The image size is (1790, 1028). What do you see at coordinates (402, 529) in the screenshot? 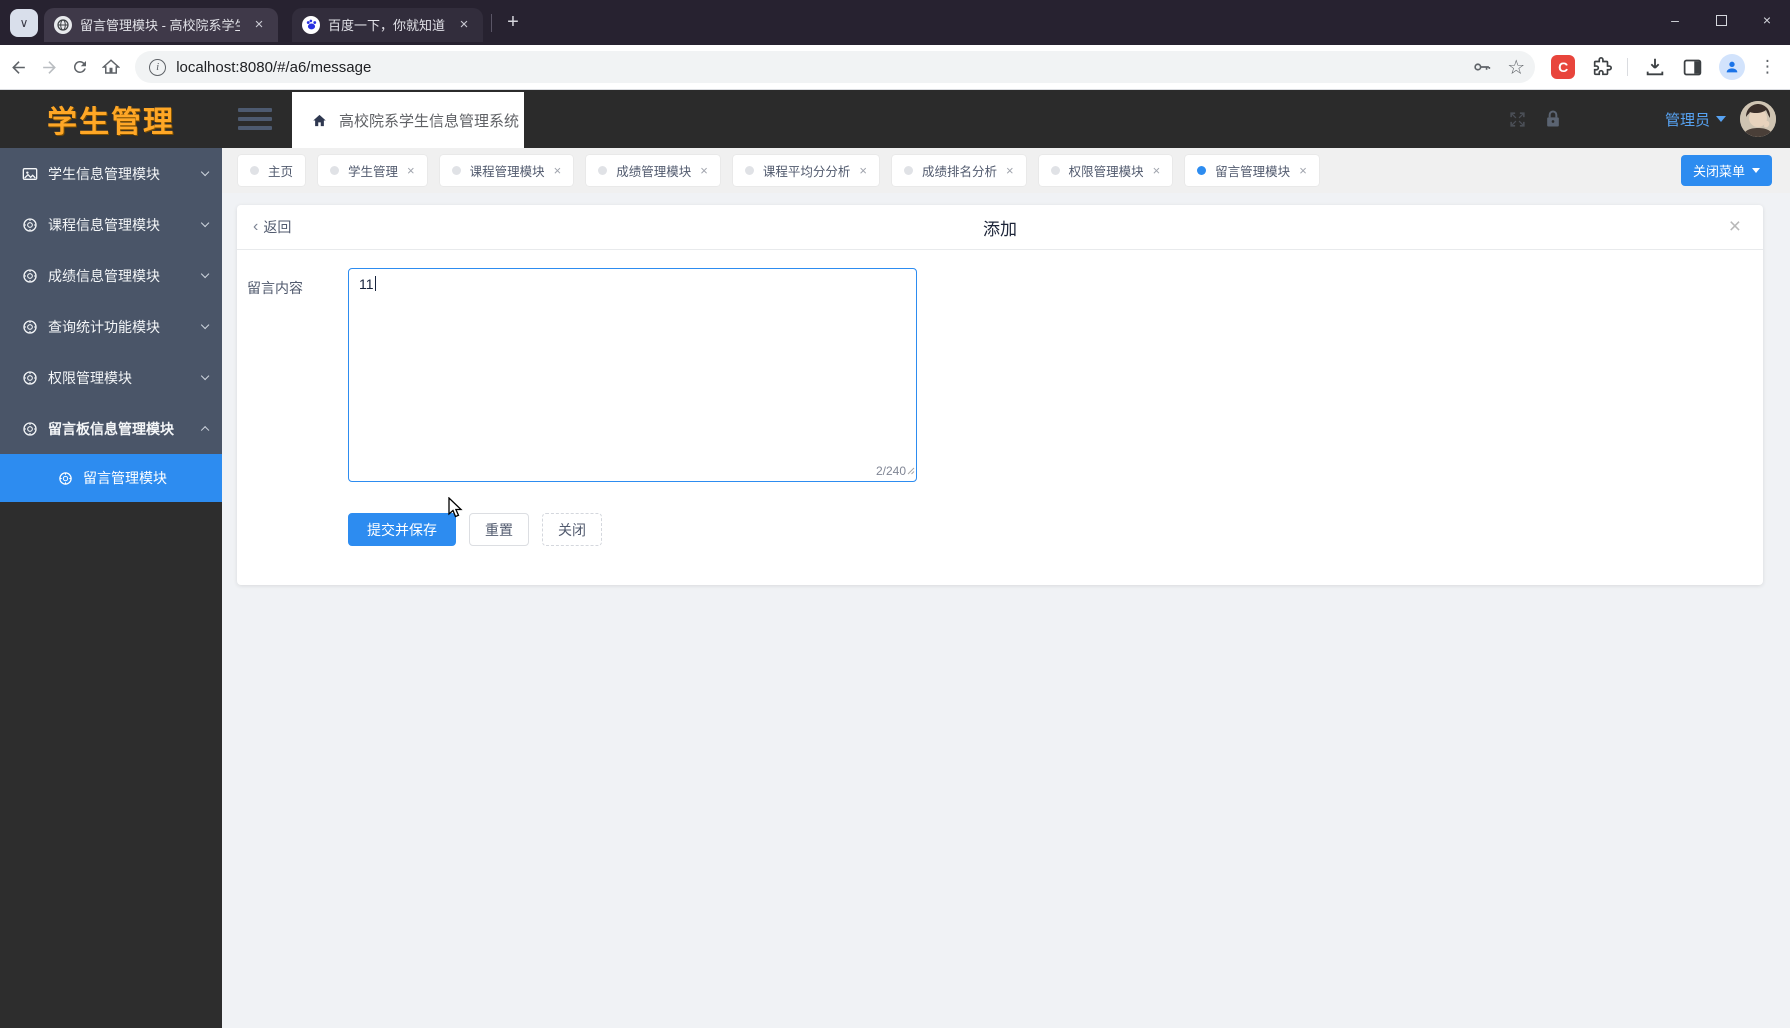
I see `submit-save-button: 提交并保存` at bounding box center [402, 529].